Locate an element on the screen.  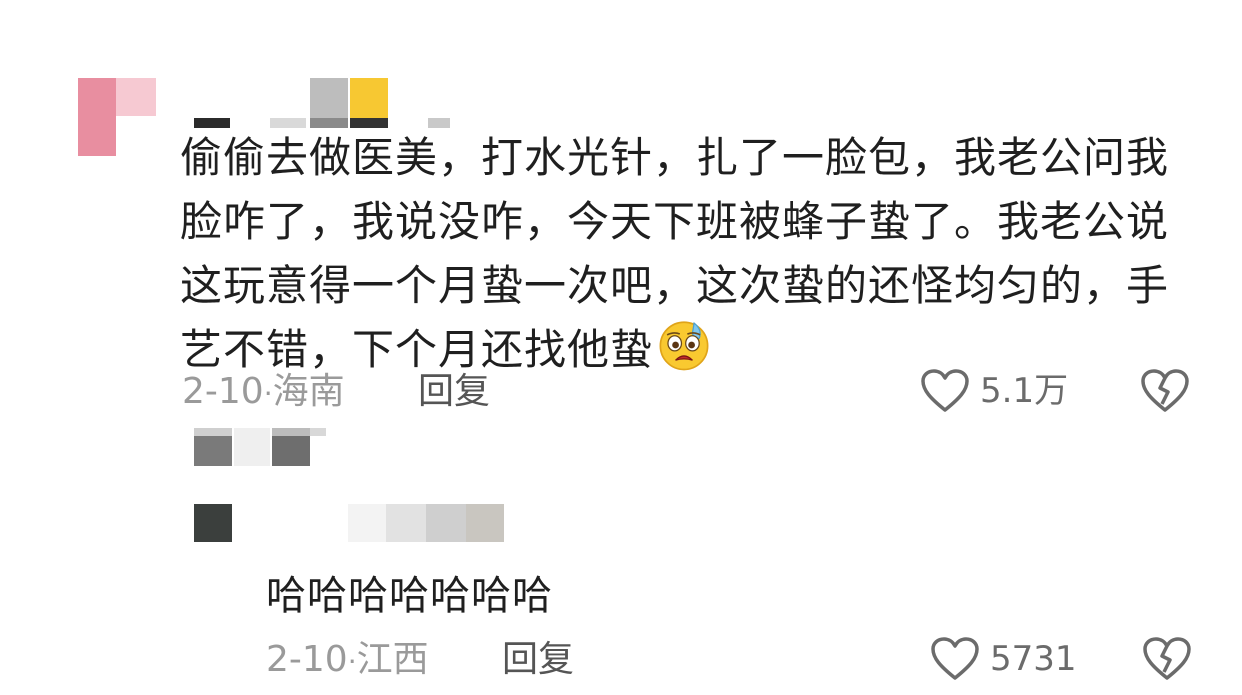
comment-location: 海南 is located at coordinates (308, 391).